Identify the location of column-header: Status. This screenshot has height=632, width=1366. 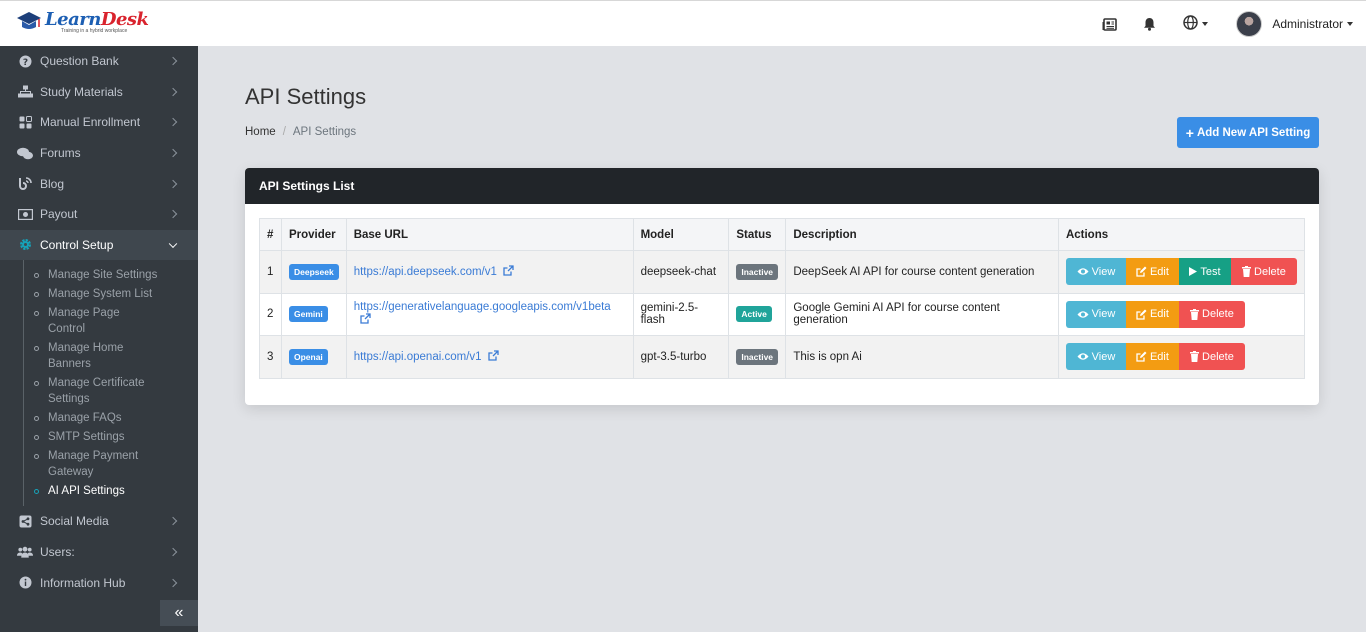
(757, 234).